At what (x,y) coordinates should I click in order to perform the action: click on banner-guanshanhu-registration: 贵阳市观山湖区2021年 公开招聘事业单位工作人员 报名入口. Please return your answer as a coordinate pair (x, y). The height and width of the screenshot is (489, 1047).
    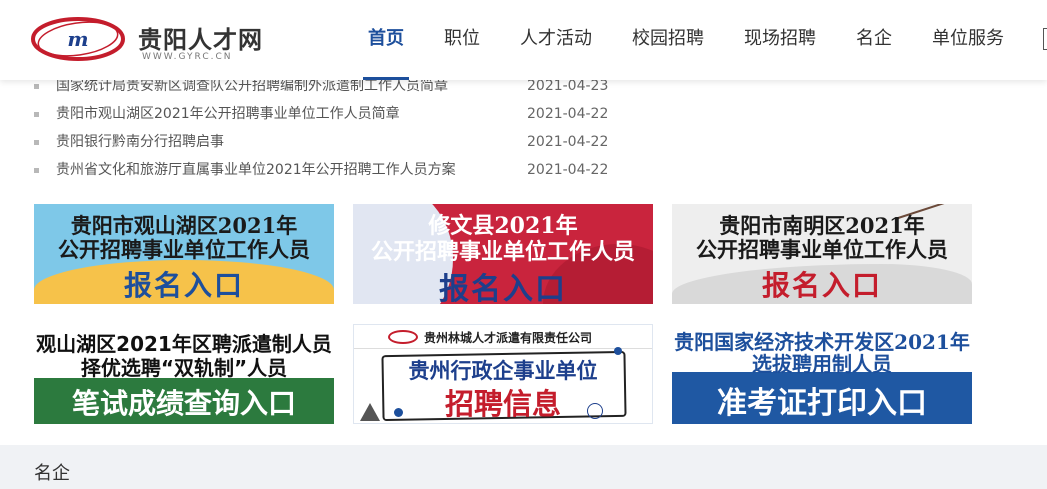
    Looking at the image, I should click on (184, 254).